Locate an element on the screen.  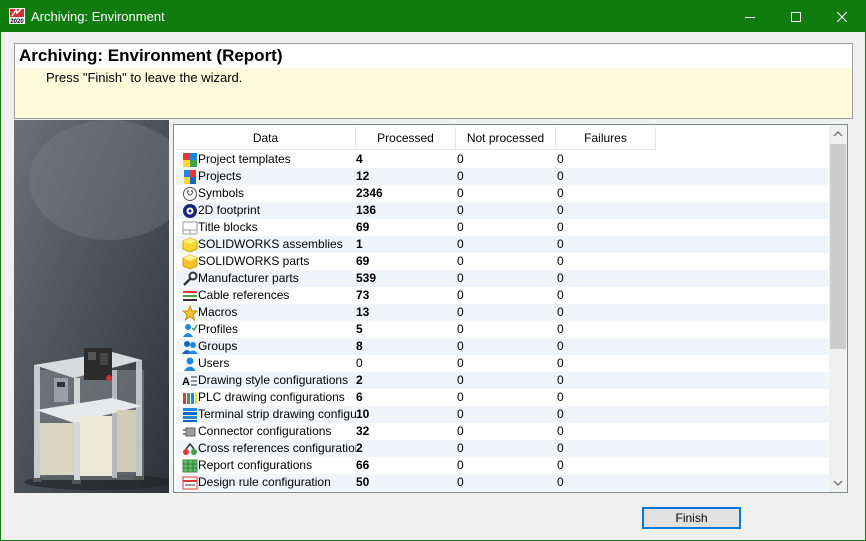
chevron-down-icon is located at coordinates (838, 483).